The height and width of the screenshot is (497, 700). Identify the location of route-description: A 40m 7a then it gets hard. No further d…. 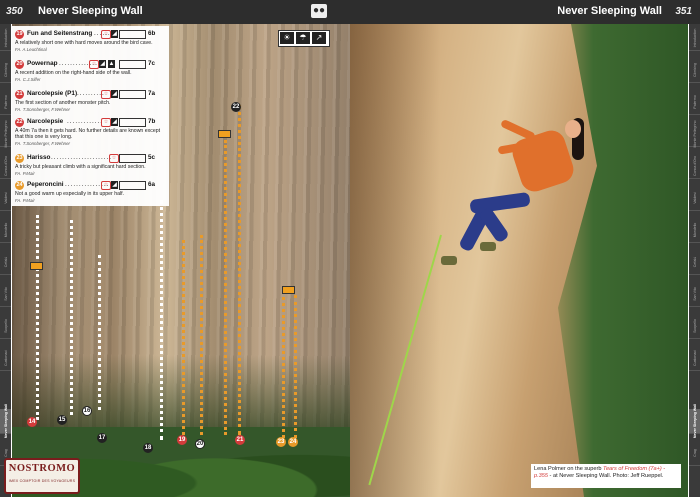
(88, 134).